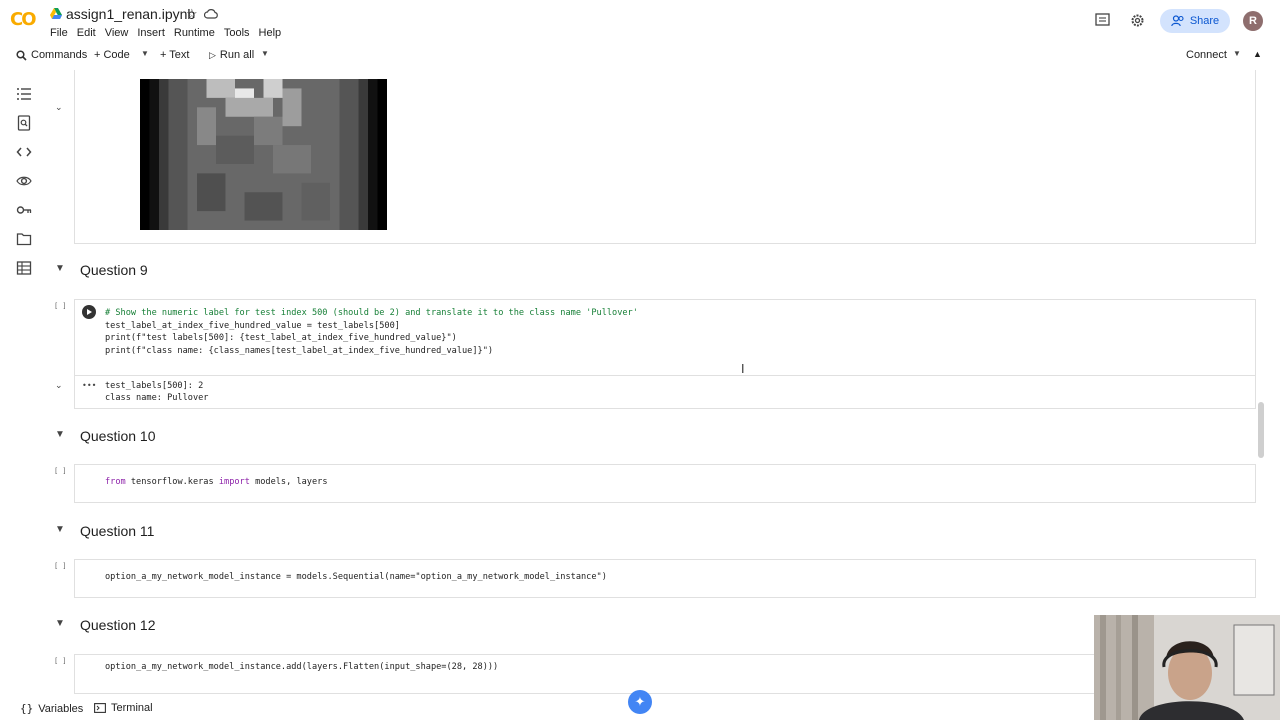 The height and width of the screenshot is (720, 1280). I want to click on connect-button: Connect, so click(1206, 55).